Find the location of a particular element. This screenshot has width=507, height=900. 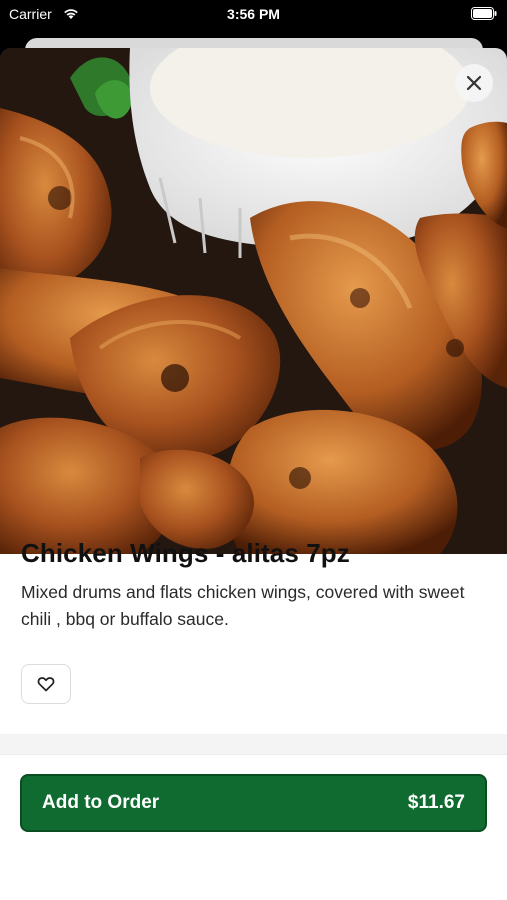

add-to-order-label: Add to Order is located at coordinates (101, 802).